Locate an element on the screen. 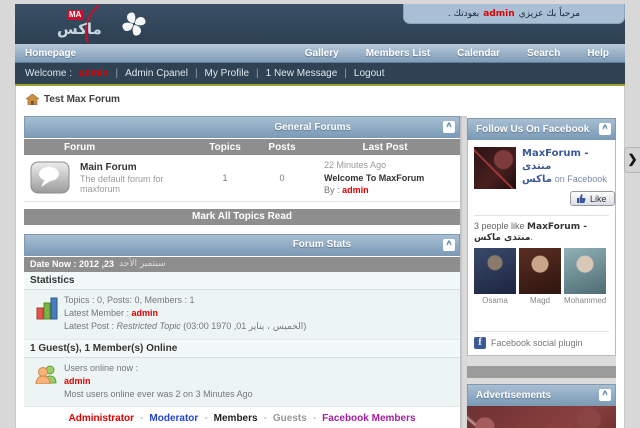 The image size is (640, 428). latest-member-line: Latest Member : admin is located at coordinates (185, 313).